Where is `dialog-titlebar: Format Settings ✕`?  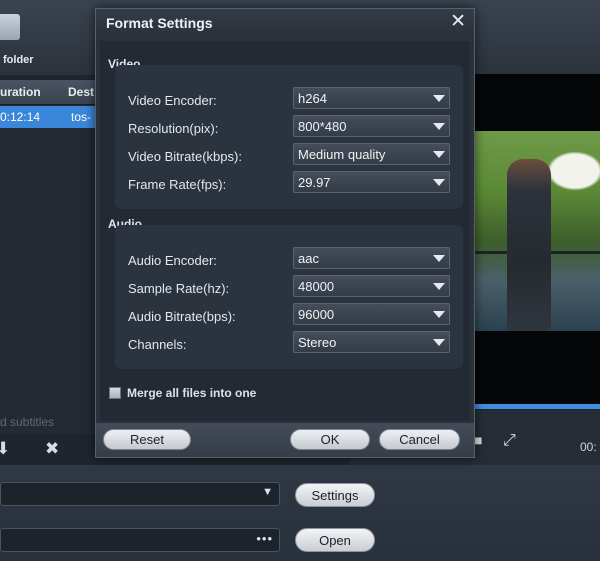
dialog-titlebar: Format Settings ✕ is located at coordinates (285, 23).